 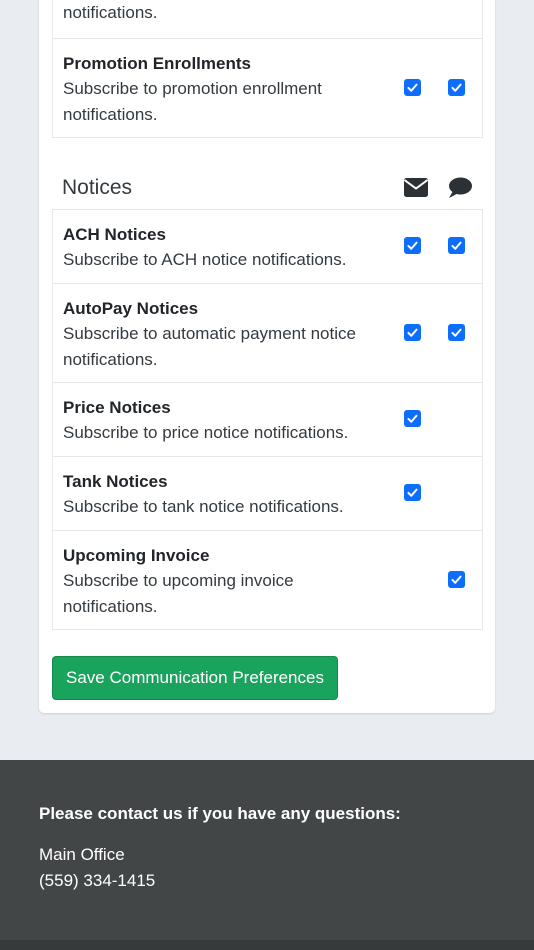 I want to click on row-title: Tank Notices, so click(x=115, y=481).